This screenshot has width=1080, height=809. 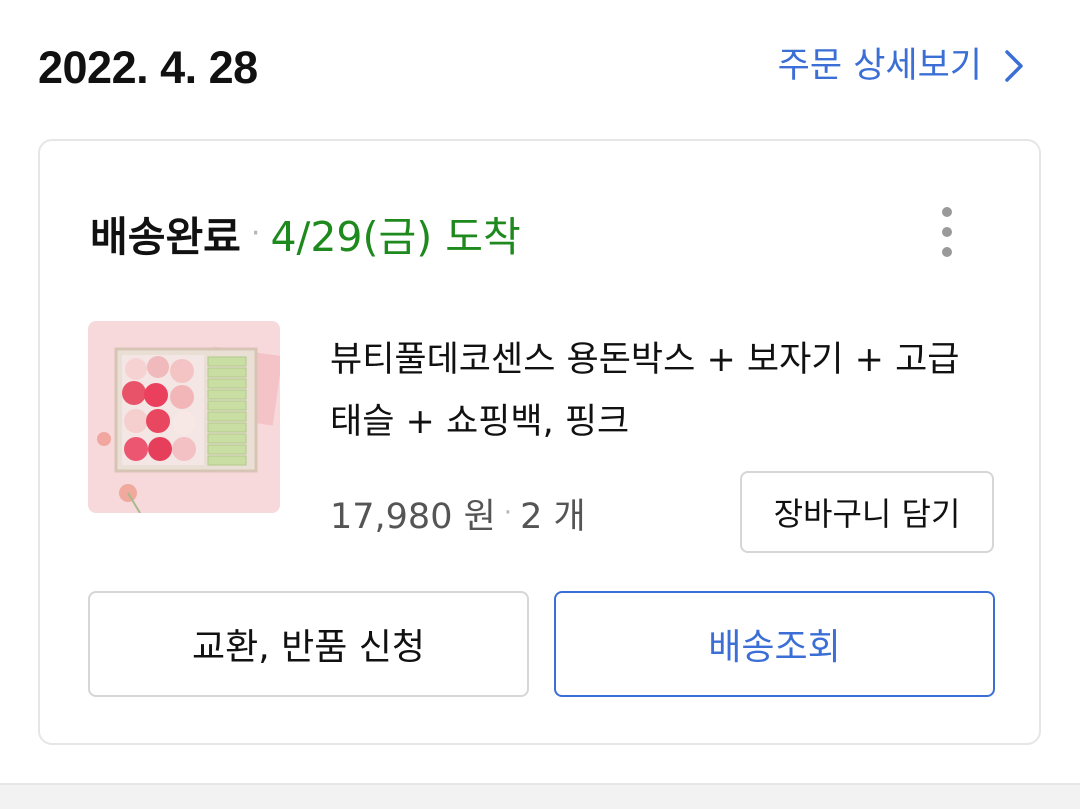 I want to click on product-thumbnail, so click(x=184, y=417).